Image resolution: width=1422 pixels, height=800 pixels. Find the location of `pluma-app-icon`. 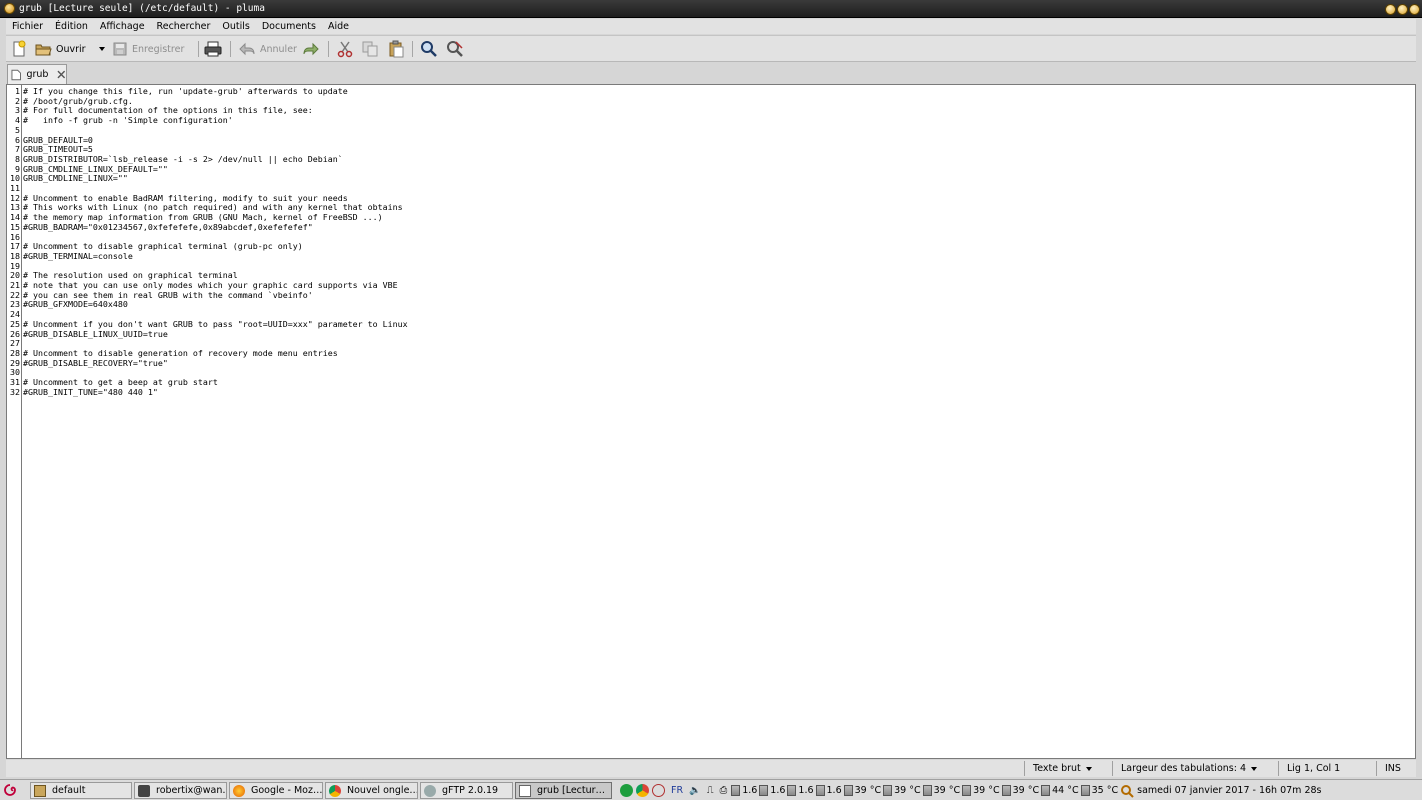

pluma-app-icon is located at coordinates (9, 8).